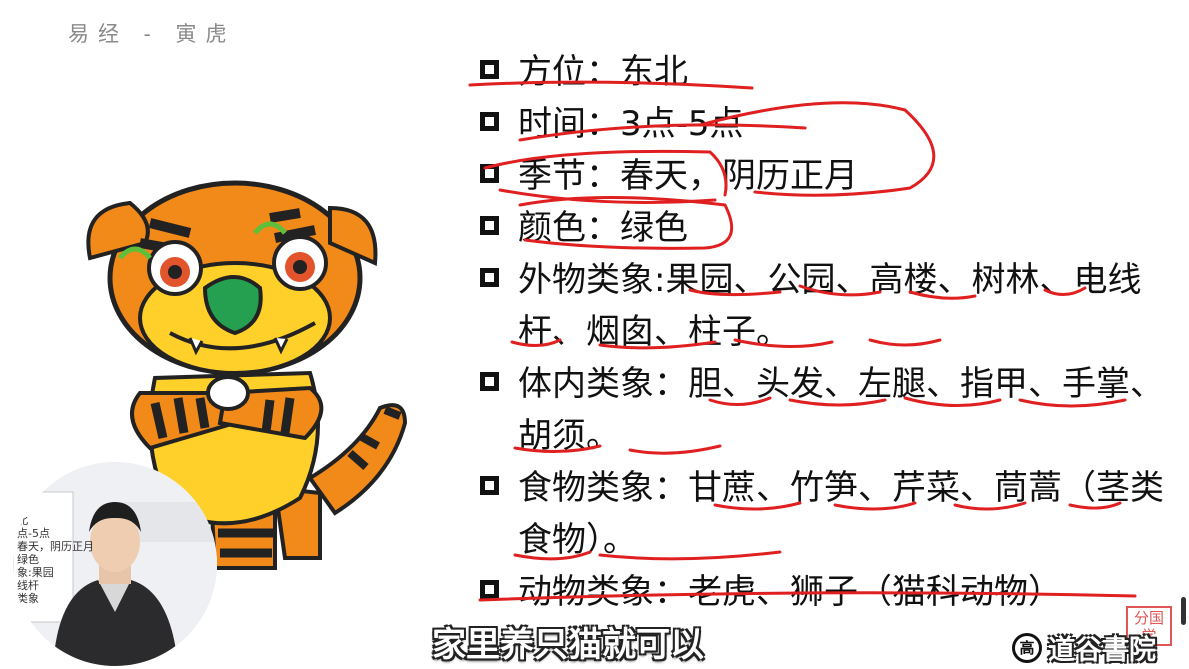  What do you see at coordinates (55, 559) in the screenshot?
I see `monitor-text: 北 点-5点 春天，阴历正月 绿色 象:果园 线杆 类象` at bounding box center [55, 559].